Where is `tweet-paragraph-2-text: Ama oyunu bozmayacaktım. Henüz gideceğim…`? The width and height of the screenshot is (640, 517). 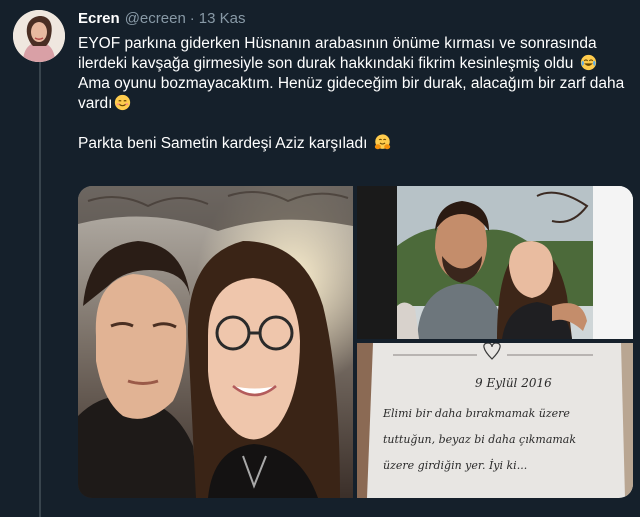
tweet-paragraph-2-text: Ama oyunu bozmayacaktım. Henüz gideceğim… is located at coordinates (351, 93).